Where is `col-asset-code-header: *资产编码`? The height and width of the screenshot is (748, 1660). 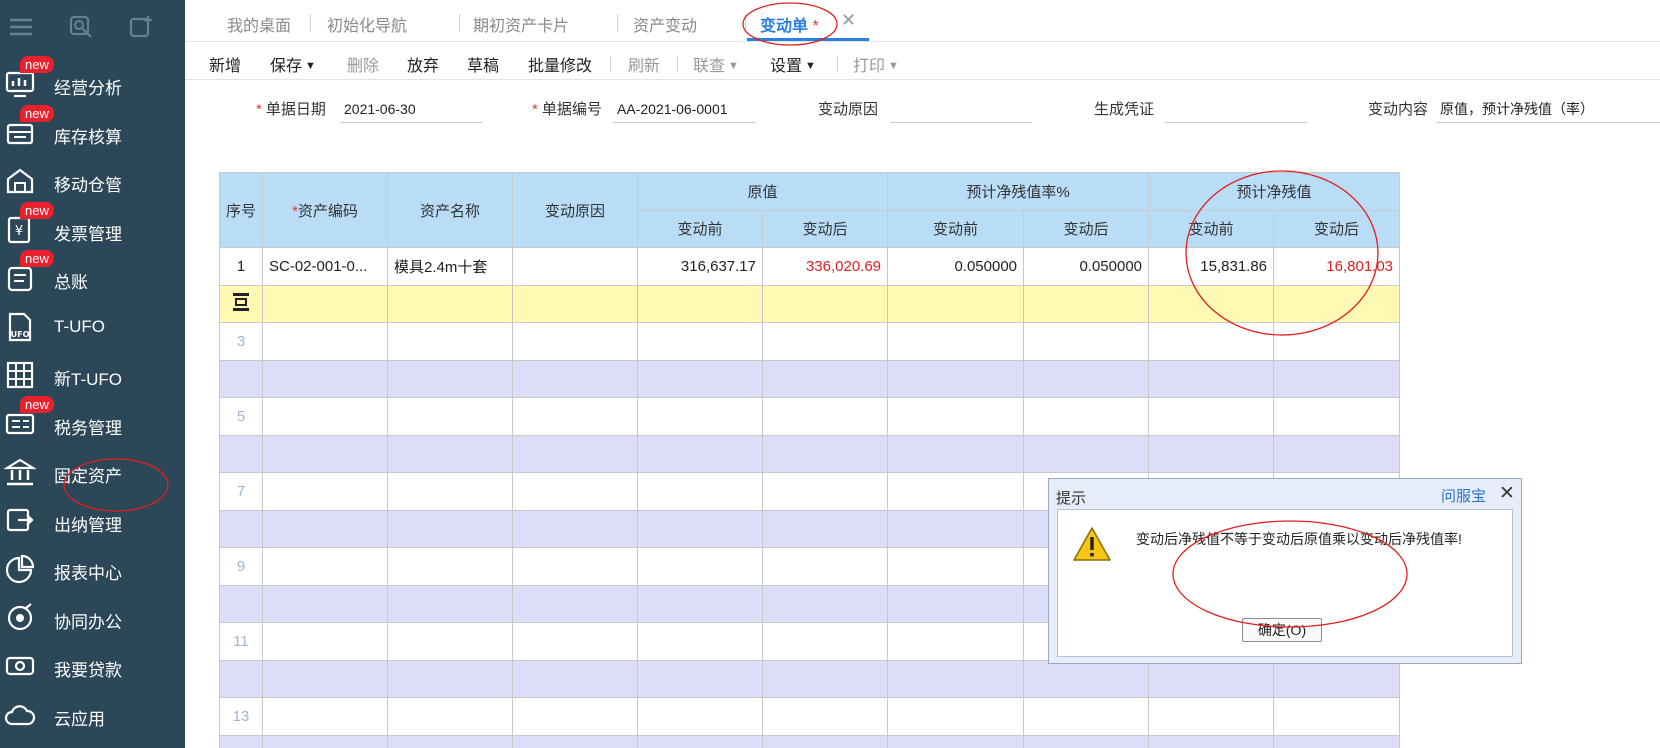 col-asset-code-header: *资产编码 is located at coordinates (325, 210).